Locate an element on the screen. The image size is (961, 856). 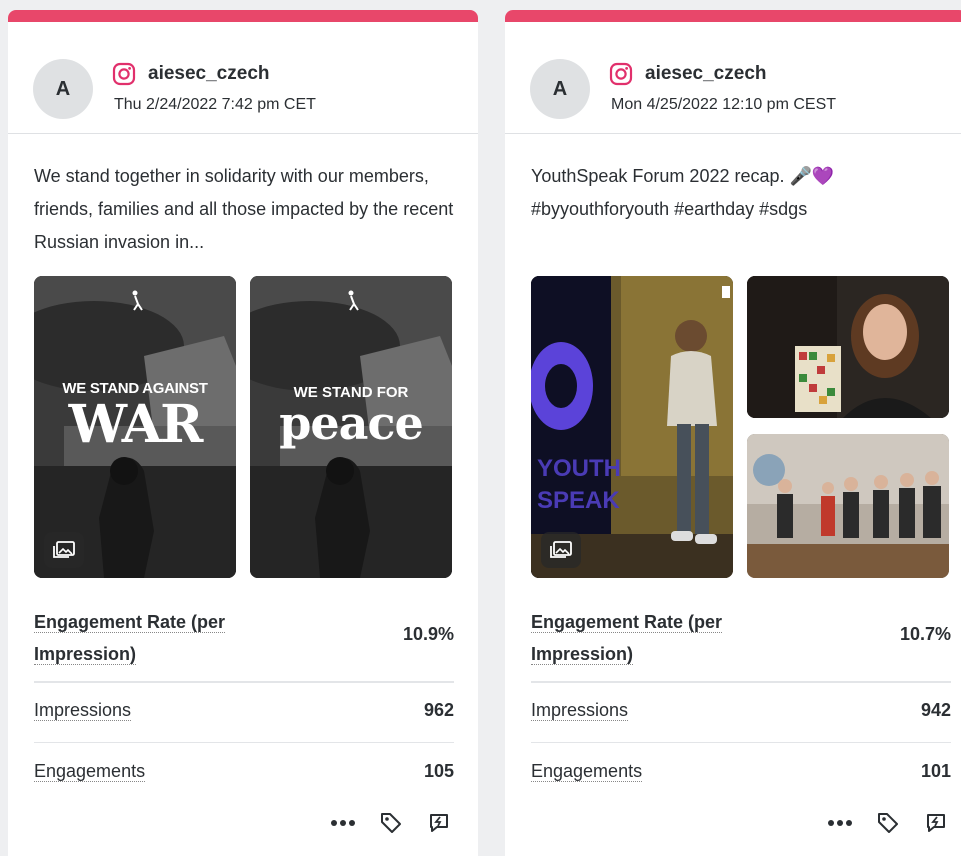
engagements-row: Engagements 101 is located at coordinates (741, 776).